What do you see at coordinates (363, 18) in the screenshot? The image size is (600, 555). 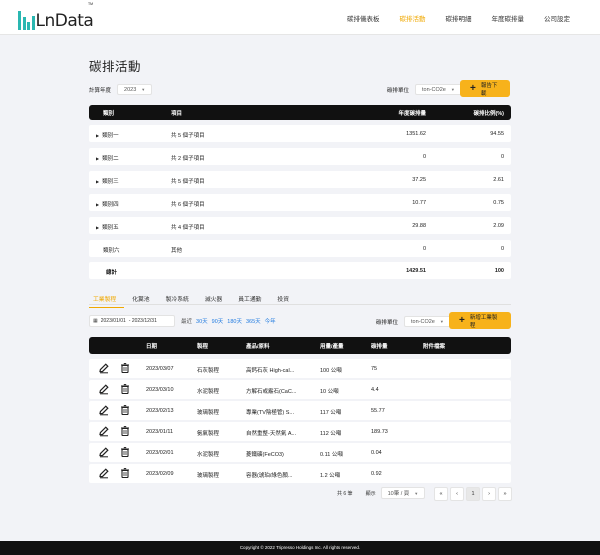 I see `nav-item-dashboard: 碳排儀表板` at bounding box center [363, 18].